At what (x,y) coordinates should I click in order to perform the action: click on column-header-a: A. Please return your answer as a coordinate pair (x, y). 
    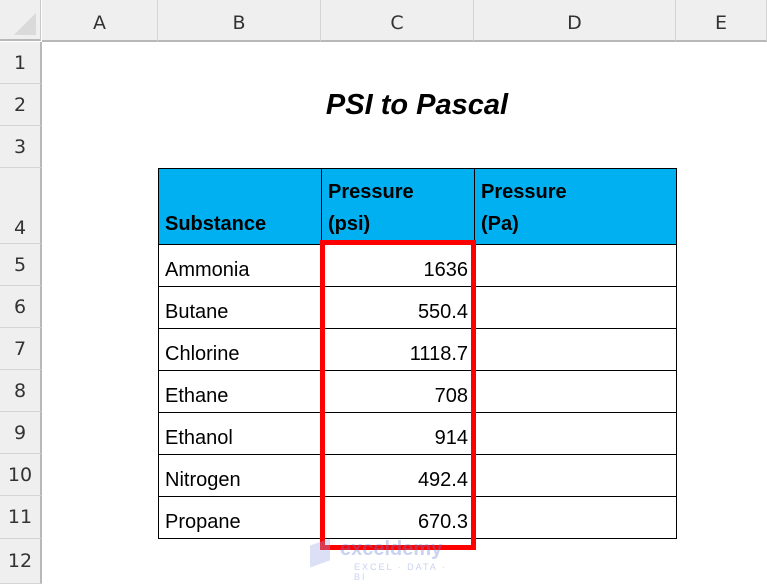
    Looking at the image, I should click on (100, 21).